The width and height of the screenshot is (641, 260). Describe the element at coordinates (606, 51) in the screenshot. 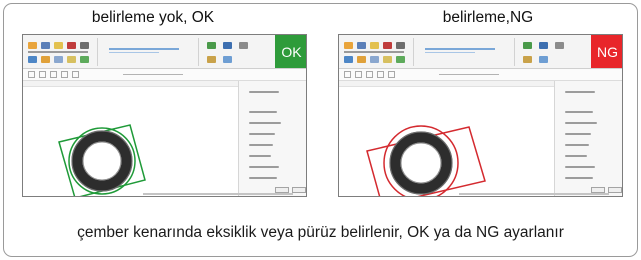

I see `result-status-badge: NG` at that location.